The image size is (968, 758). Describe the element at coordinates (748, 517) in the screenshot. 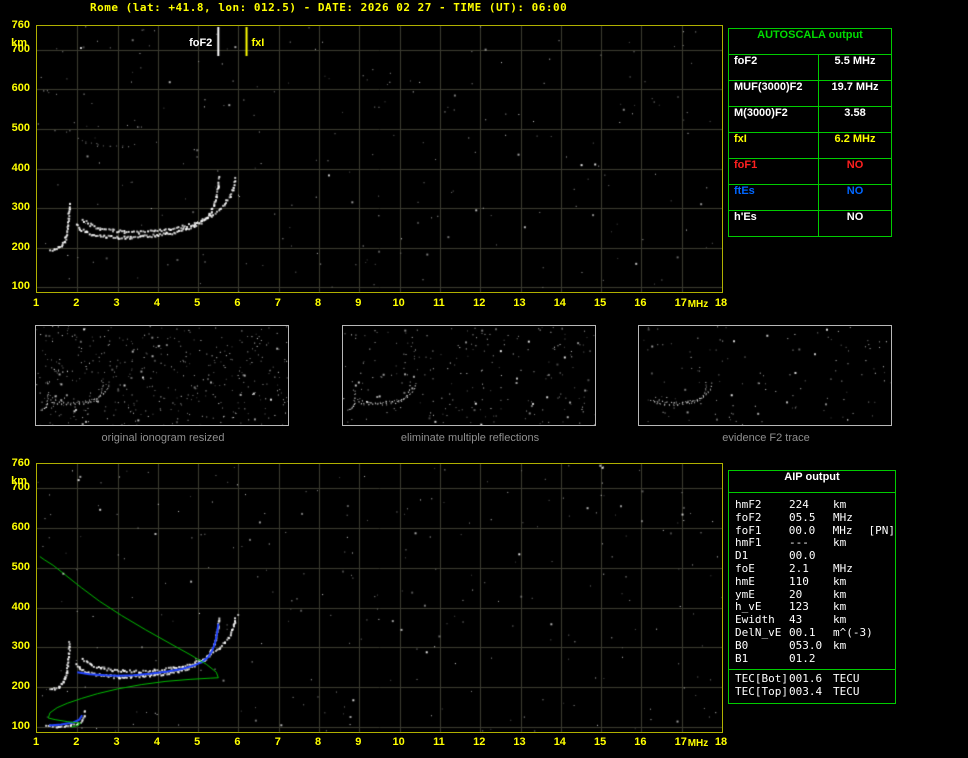

I see `aip-parameter-name: foF2` at that location.